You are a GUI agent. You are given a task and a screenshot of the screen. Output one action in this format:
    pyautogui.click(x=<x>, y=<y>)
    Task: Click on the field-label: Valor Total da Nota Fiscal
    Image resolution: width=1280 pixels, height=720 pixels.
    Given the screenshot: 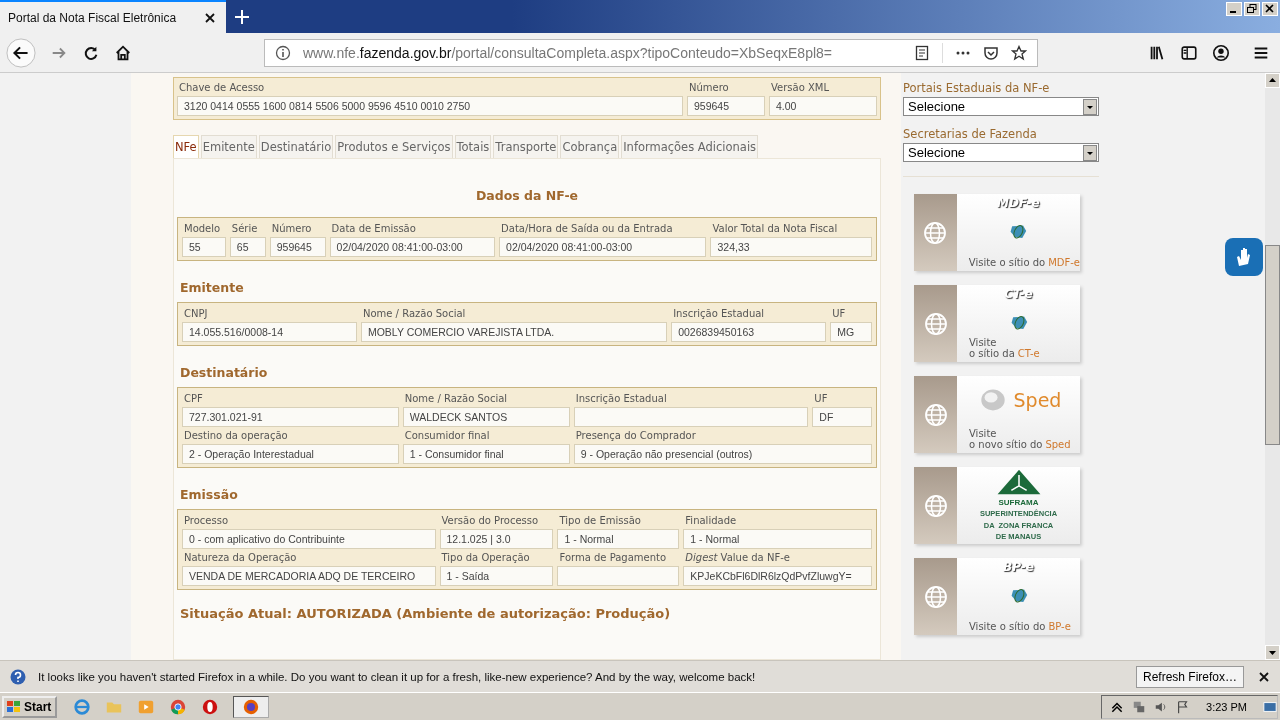 What is the action you would take?
    pyautogui.click(x=775, y=229)
    